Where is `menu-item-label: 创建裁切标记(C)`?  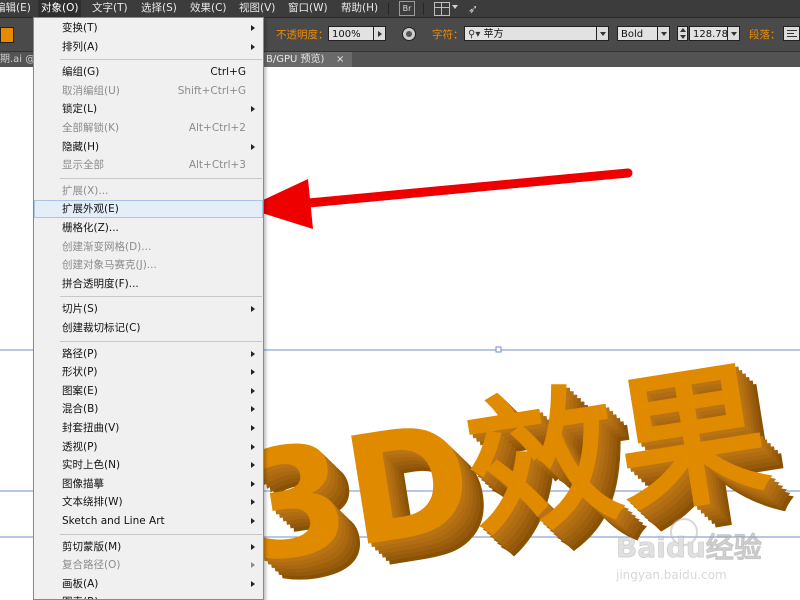
menu-item-label: 创建裁切标记(C) is located at coordinates (101, 328).